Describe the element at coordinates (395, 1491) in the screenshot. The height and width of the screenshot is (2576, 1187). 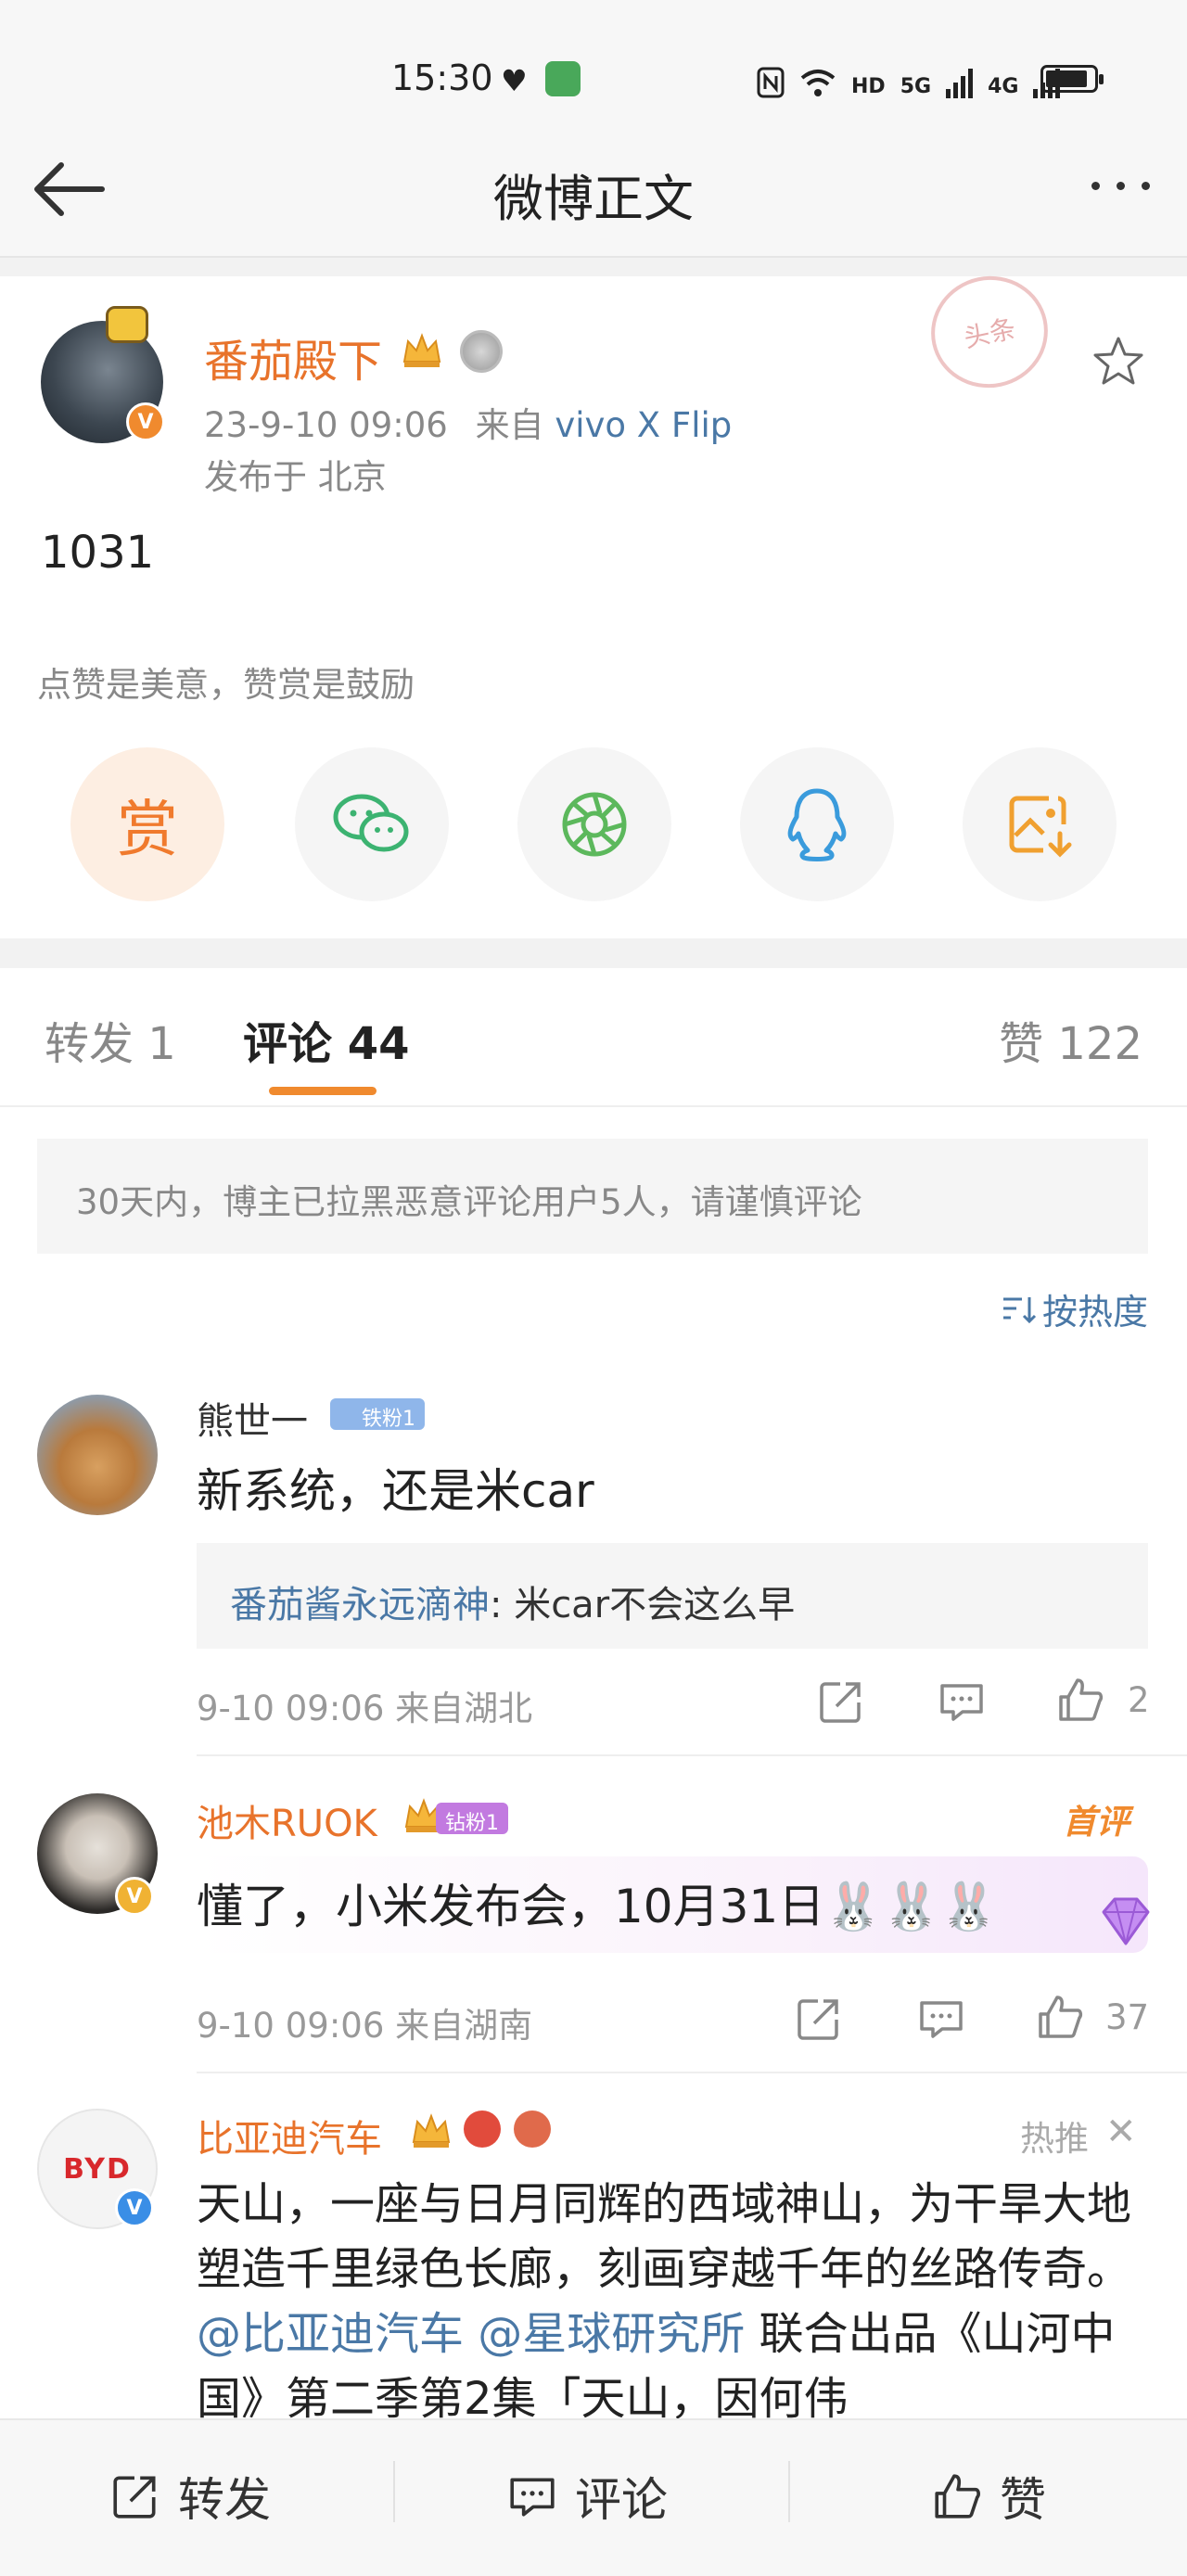
I see `comment-text: 新系统，还是米car` at that location.